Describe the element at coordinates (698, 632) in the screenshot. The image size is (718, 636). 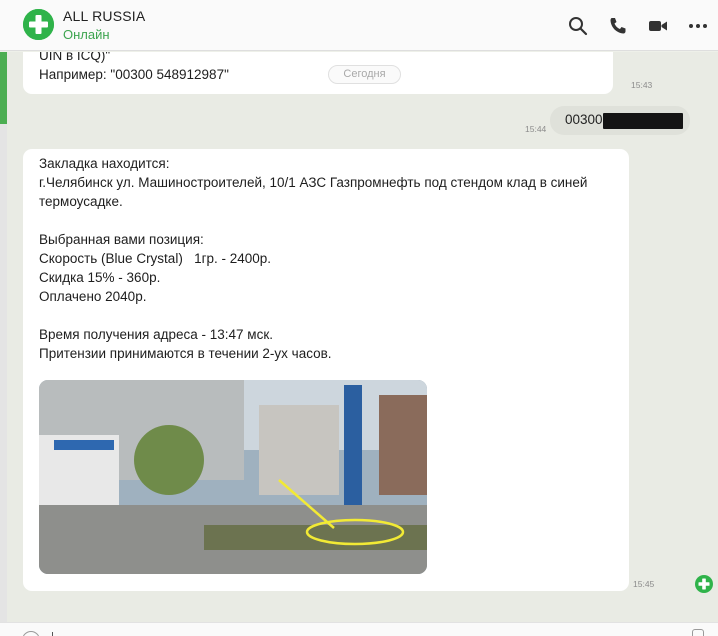
I see `attach-icon` at that location.